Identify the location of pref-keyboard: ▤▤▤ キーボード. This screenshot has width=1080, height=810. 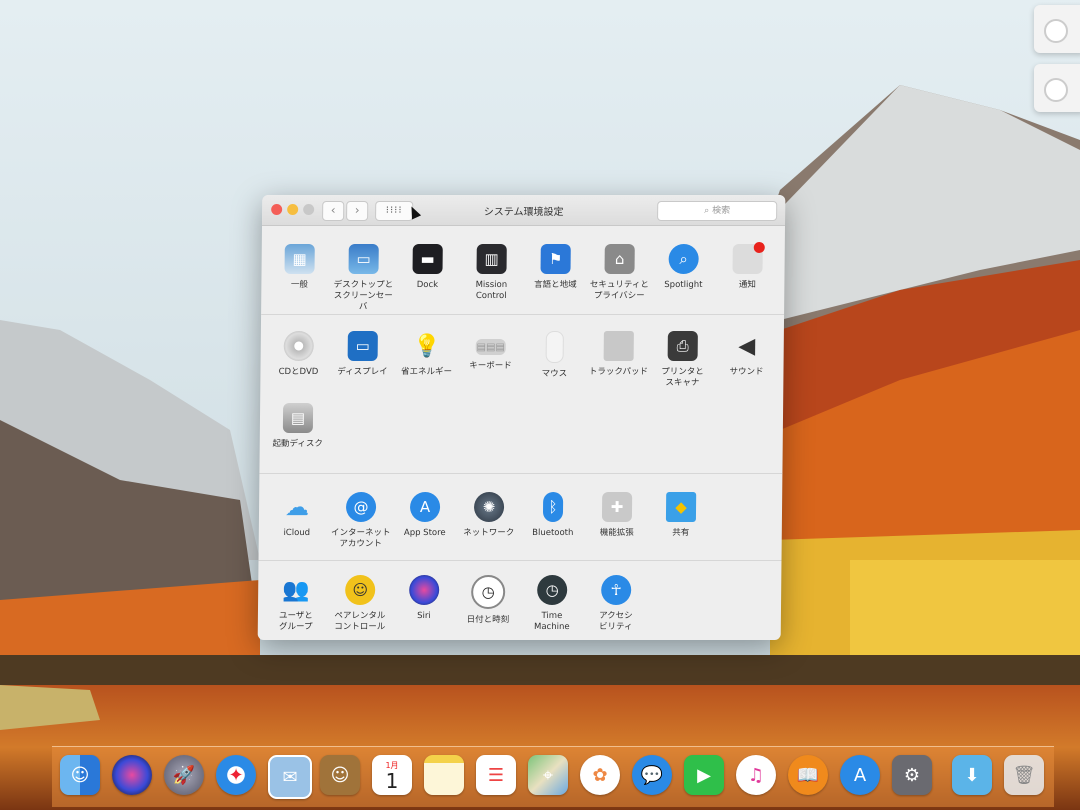
(490, 351).